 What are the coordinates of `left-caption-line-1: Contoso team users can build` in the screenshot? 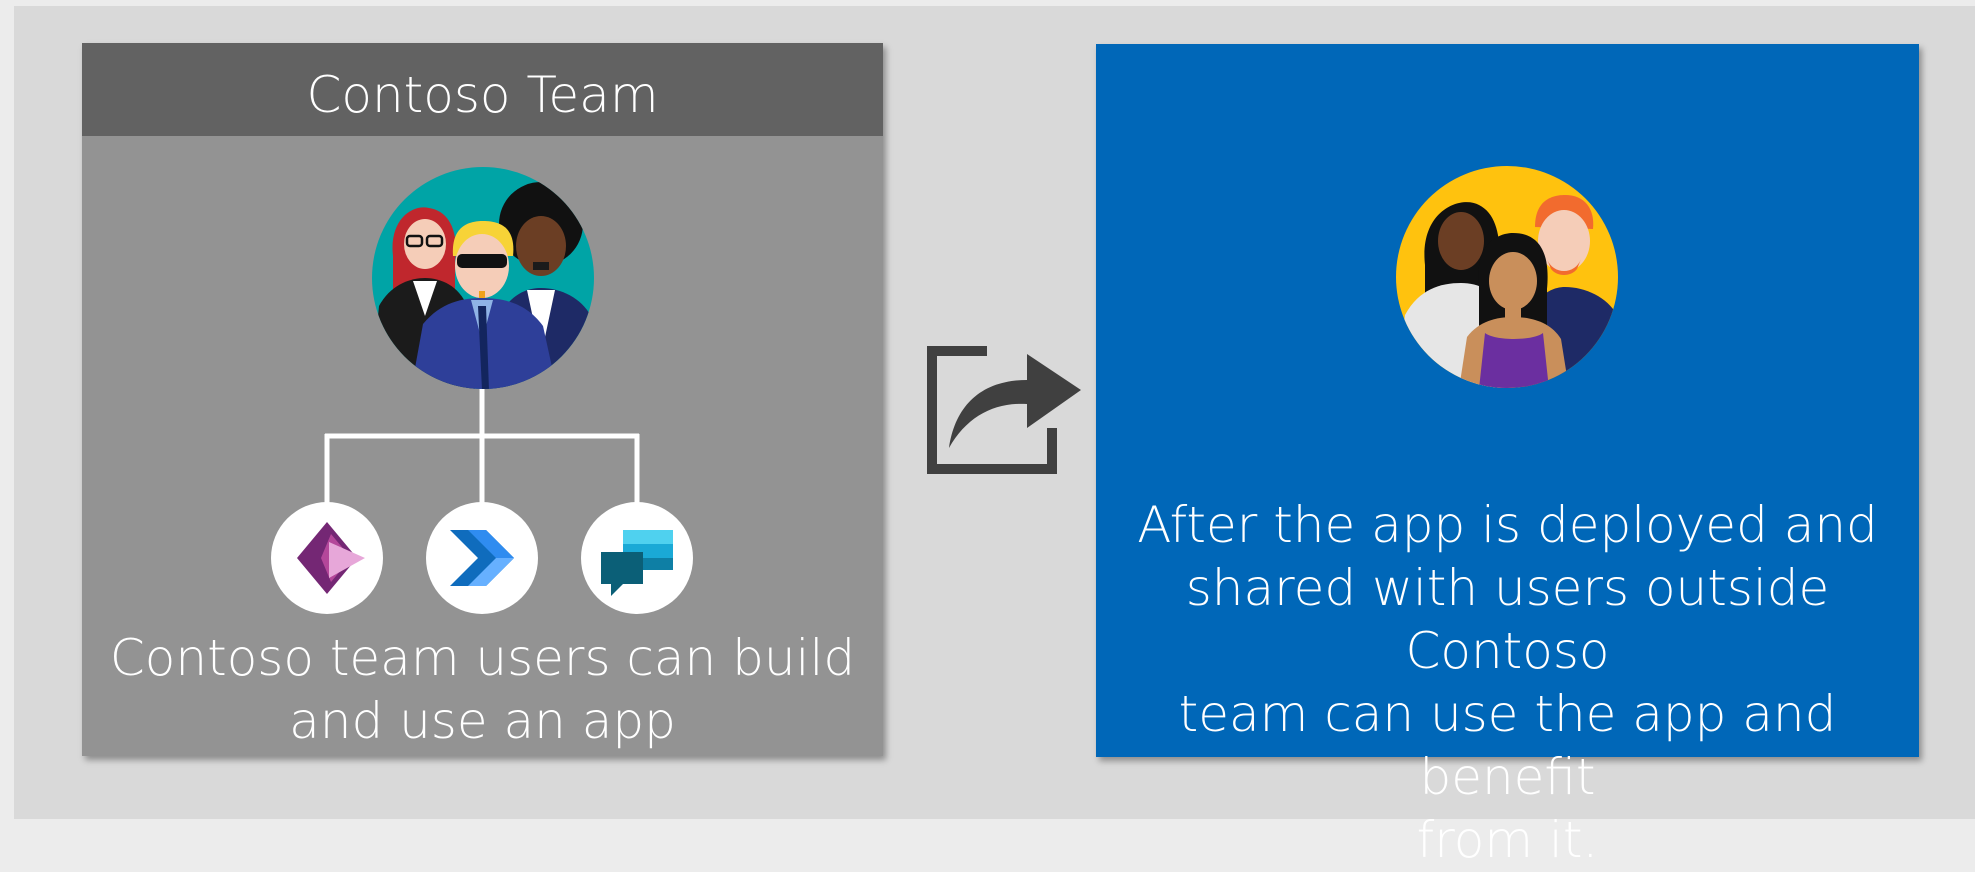 It's located at (482, 658).